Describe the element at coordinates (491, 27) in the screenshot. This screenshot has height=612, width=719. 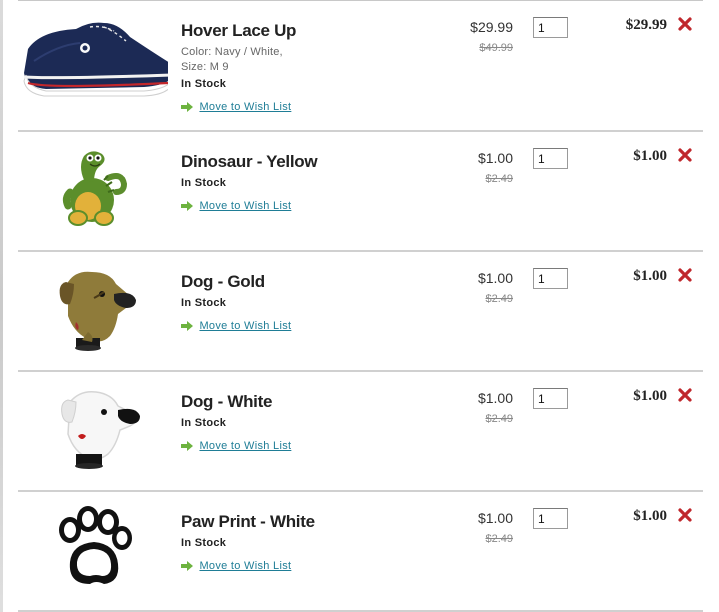
I see `unit-price: $29.99` at that location.